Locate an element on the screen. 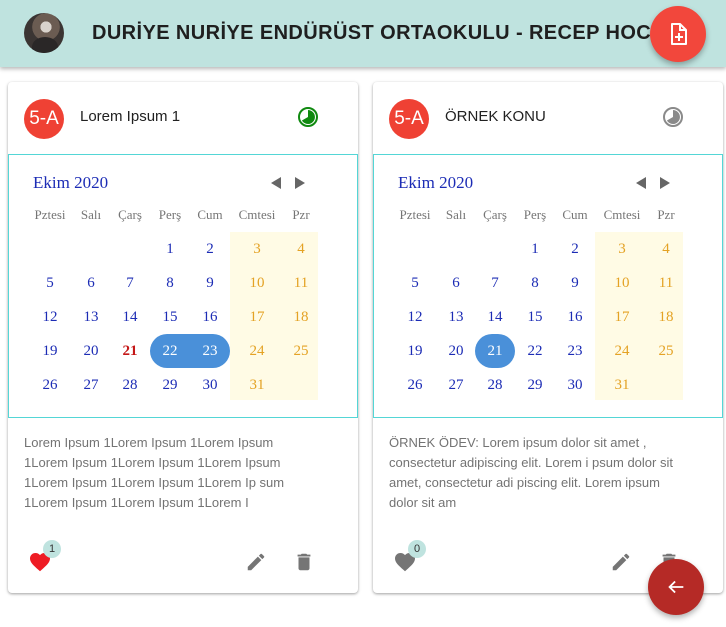 This screenshot has height=627, width=726. weekday-label: Salı is located at coordinates (91, 214).